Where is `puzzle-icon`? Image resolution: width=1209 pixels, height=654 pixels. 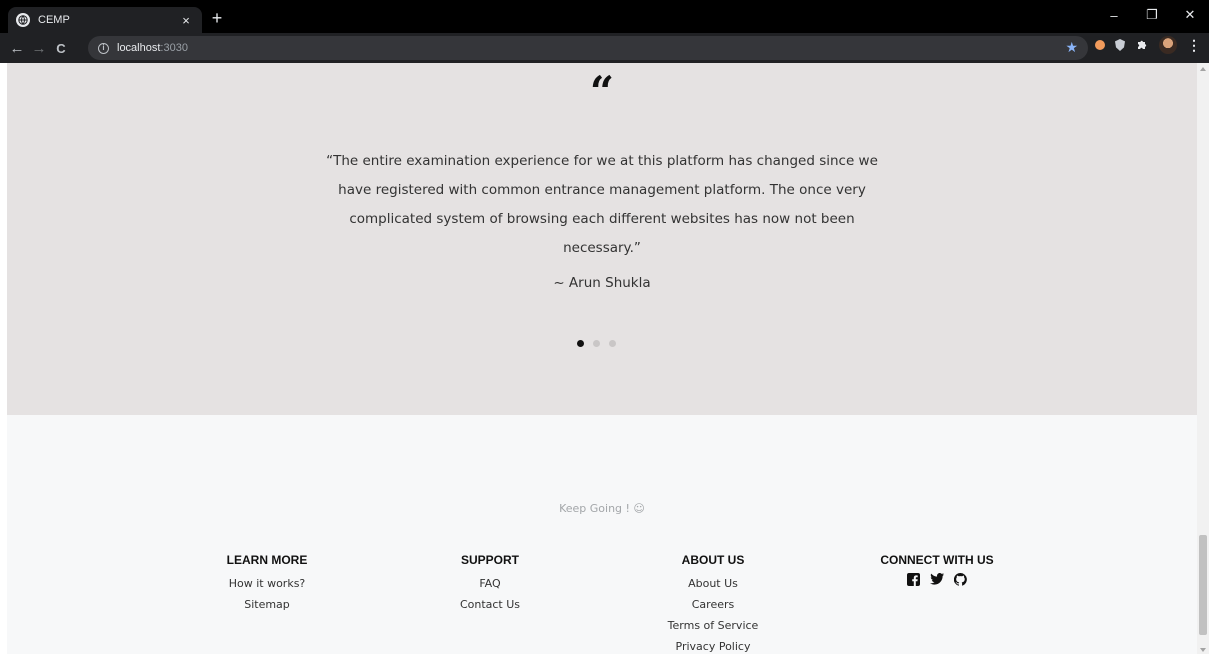 puzzle-icon is located at coordinates (1142, 45).